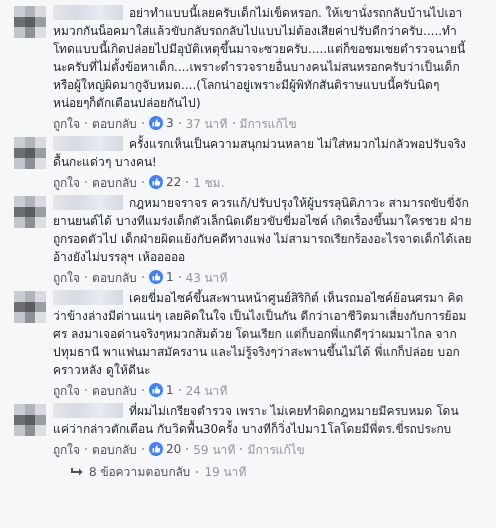 The width and height of the screenshot is (496, 528). I want to click on comment-text: เคยขี่มอไซค์ขึ้นสะพานหน้าศูนย์สิริกิต์ เห็นรถมอไซค์ย้อนศรมา คิดว่าข้างล่างมีด่านแน่ๆ เลยคิดในใจ เป็นไงเป็นกัน ดีกว่าเอาชีวิตมาเสี่ยงกับการย้อมศร ลงมาเจอด่านจริงๆหมวกส้มด้วย โดนเรียก แต่ก็บอกพี่แกดีๆว่าผมมาไกล จากปทุมธานี พาแฟนมาสมัครงาน และไม่รู้จริงๆว่าสะพานขึ้นไม่ได้ พี่แกก็ปล่อย บอกคราวหลัง ดูให้ดีนะ, so click(263, 334).